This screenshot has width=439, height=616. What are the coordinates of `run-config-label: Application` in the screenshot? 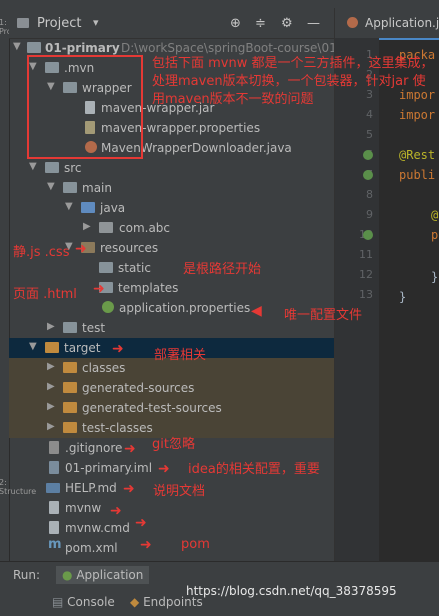 It's located at (110, 575).